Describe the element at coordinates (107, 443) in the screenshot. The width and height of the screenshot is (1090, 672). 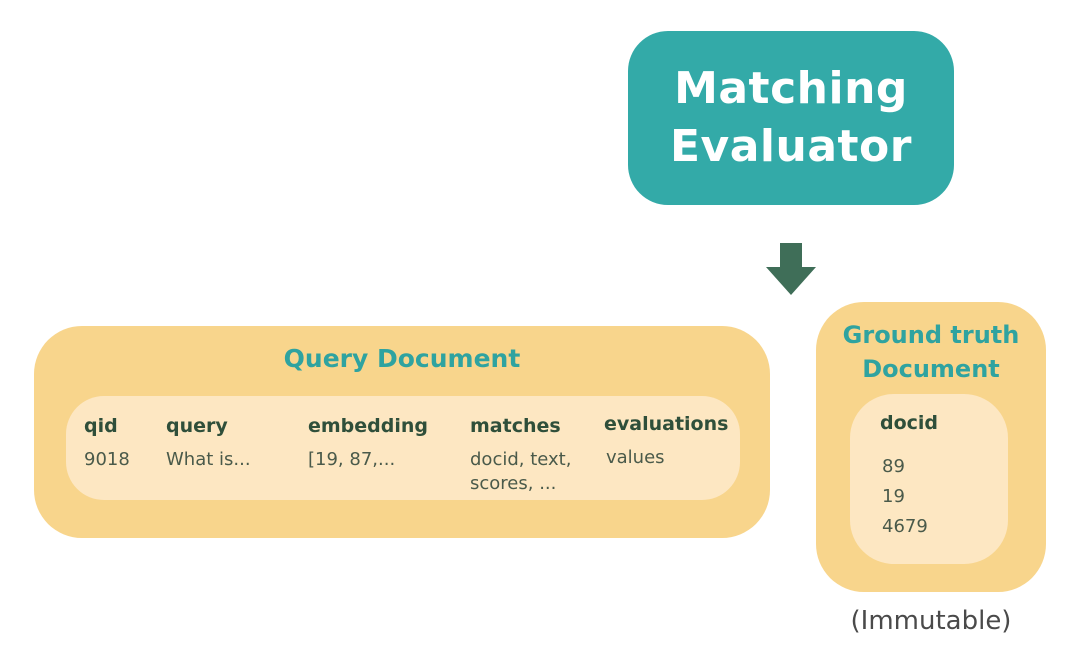
I see `field-qid: qid 9018` at that location.